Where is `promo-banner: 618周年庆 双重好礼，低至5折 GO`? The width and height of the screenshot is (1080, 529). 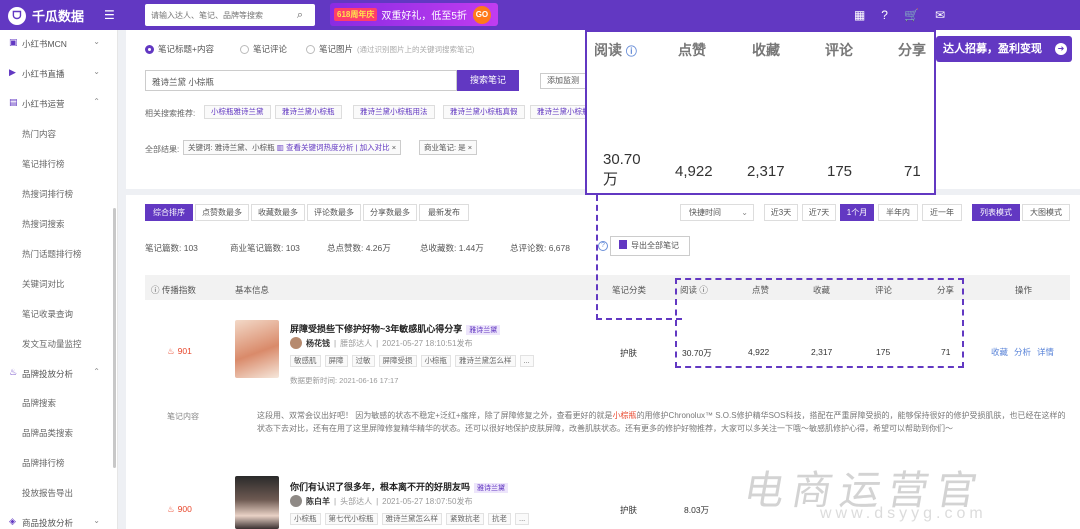 promo-banner: 618周年庆 双重好礼，低至5折 GO is located at coordinates (414, 14).